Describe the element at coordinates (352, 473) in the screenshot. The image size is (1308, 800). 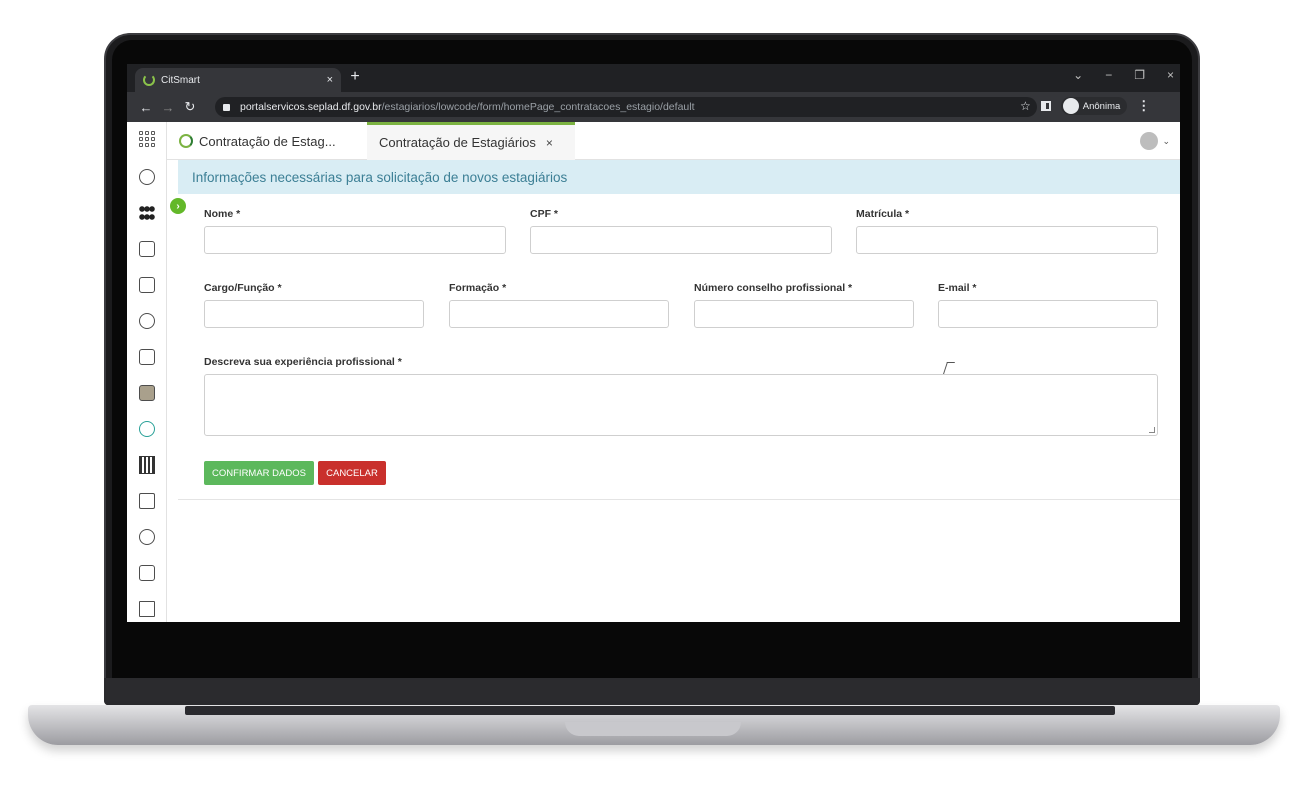
I see `cancel-button: CANCELAR` at that location.